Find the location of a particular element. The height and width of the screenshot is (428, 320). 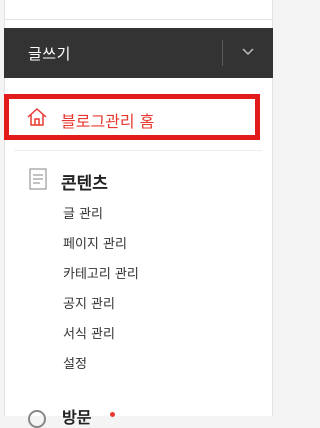

write-options-toggle is located at coordinates (248, 53).